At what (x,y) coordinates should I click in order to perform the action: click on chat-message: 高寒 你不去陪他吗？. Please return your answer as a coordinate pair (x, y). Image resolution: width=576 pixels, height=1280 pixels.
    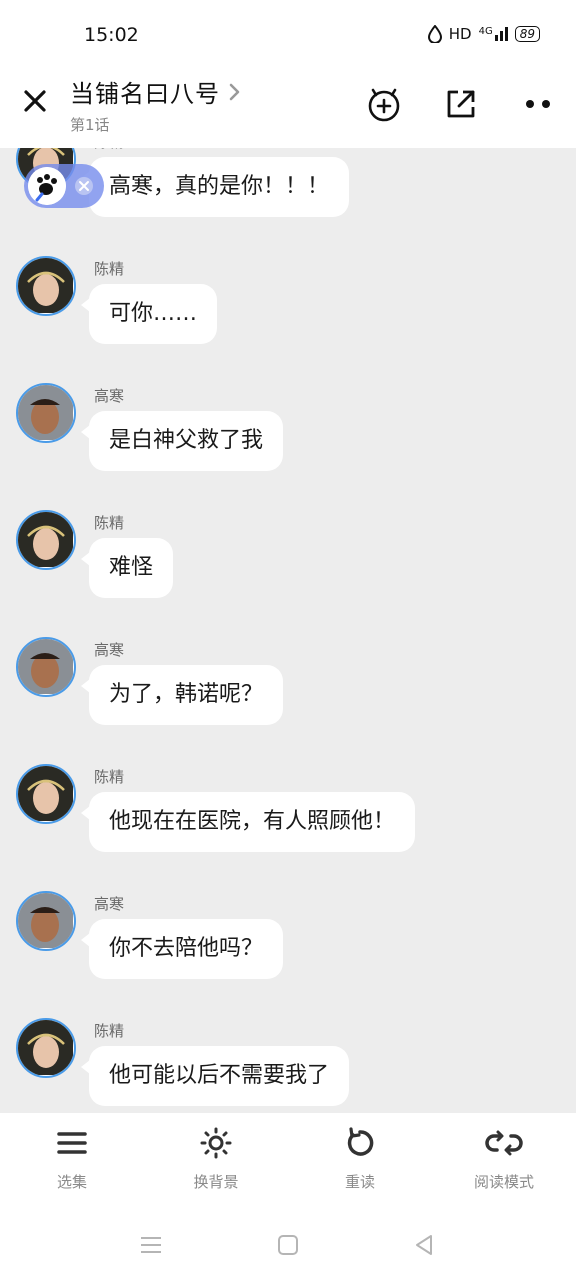
    Looking at the image, I should click on (288, 946).